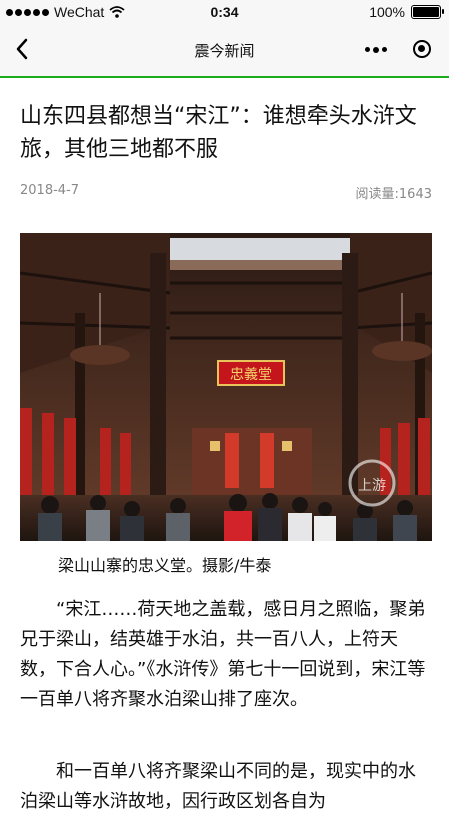 Image resolution: width=449 pixels, height=817 pixels. What do you see at coordinates (165, 565) in the screenshot?
I see `photo-caption: 梁山山寨的忠义堂。摄影/牛泰` at bounding box center [165, 565].